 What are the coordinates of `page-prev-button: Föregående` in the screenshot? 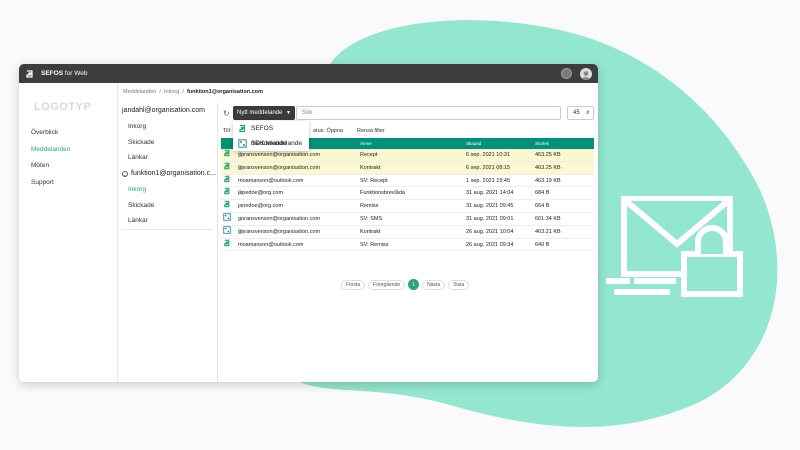 It's located at (387, 284).